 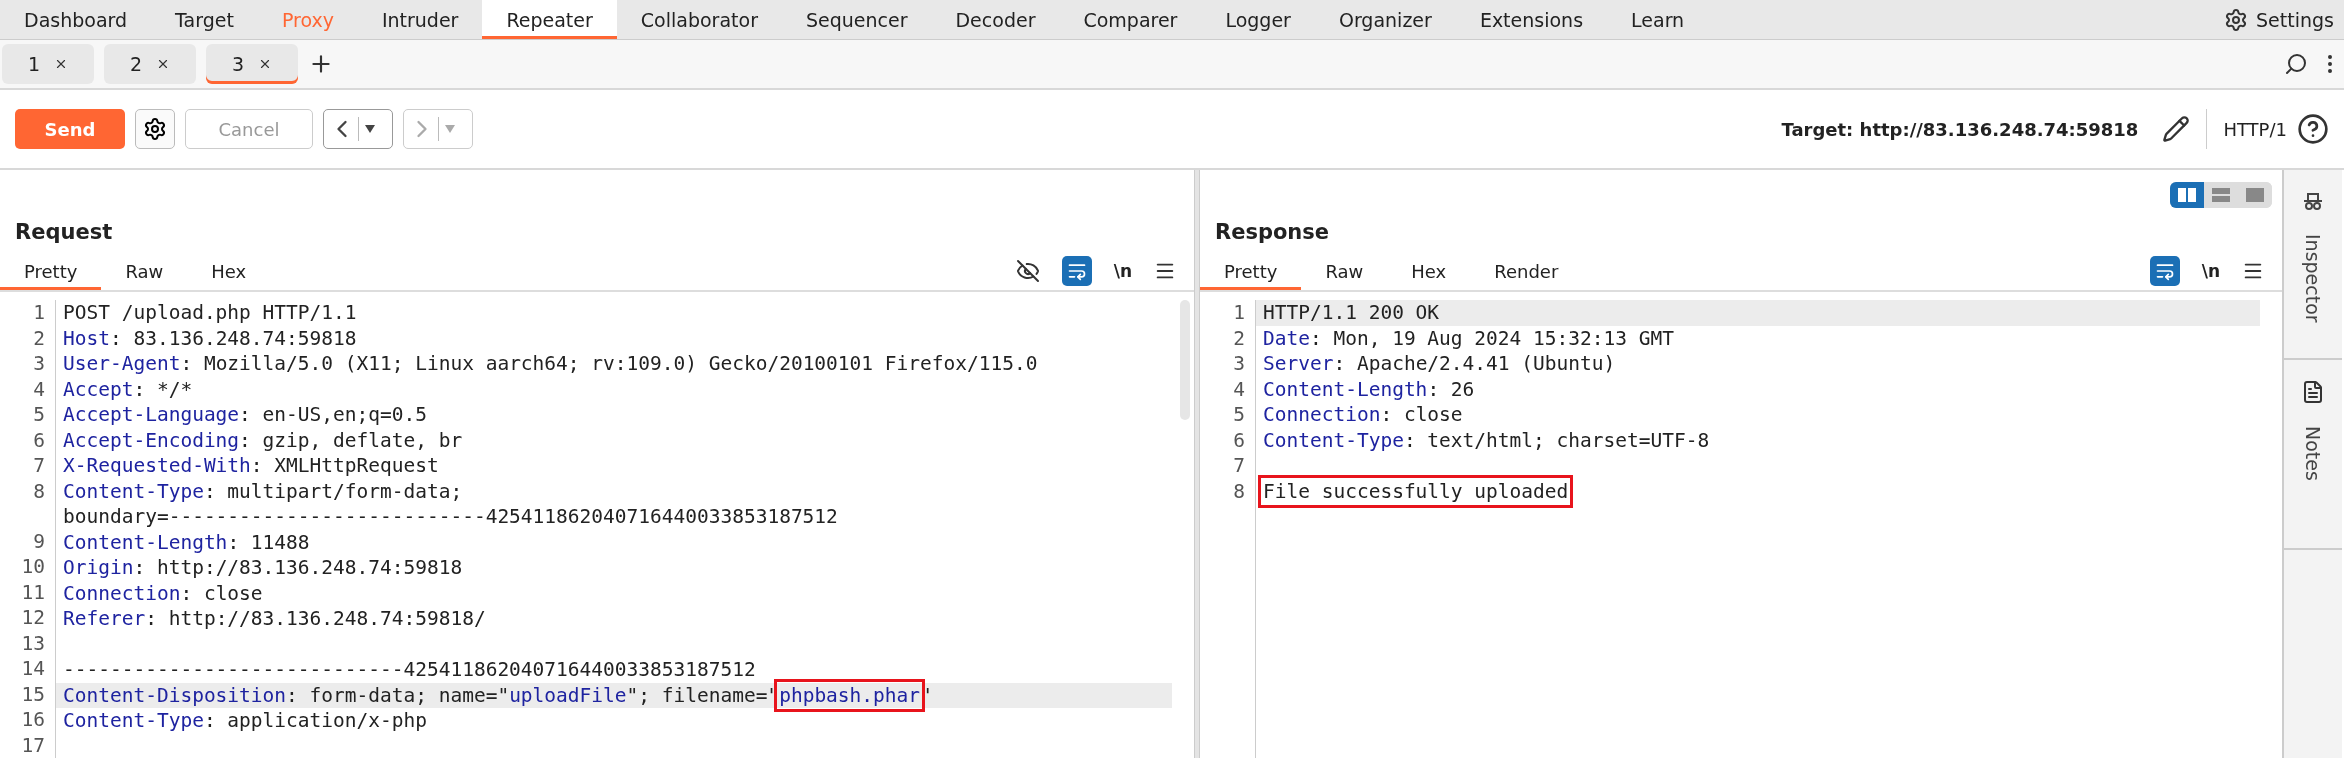 I want to click on line-number: 16, so click(x=33, y=720).